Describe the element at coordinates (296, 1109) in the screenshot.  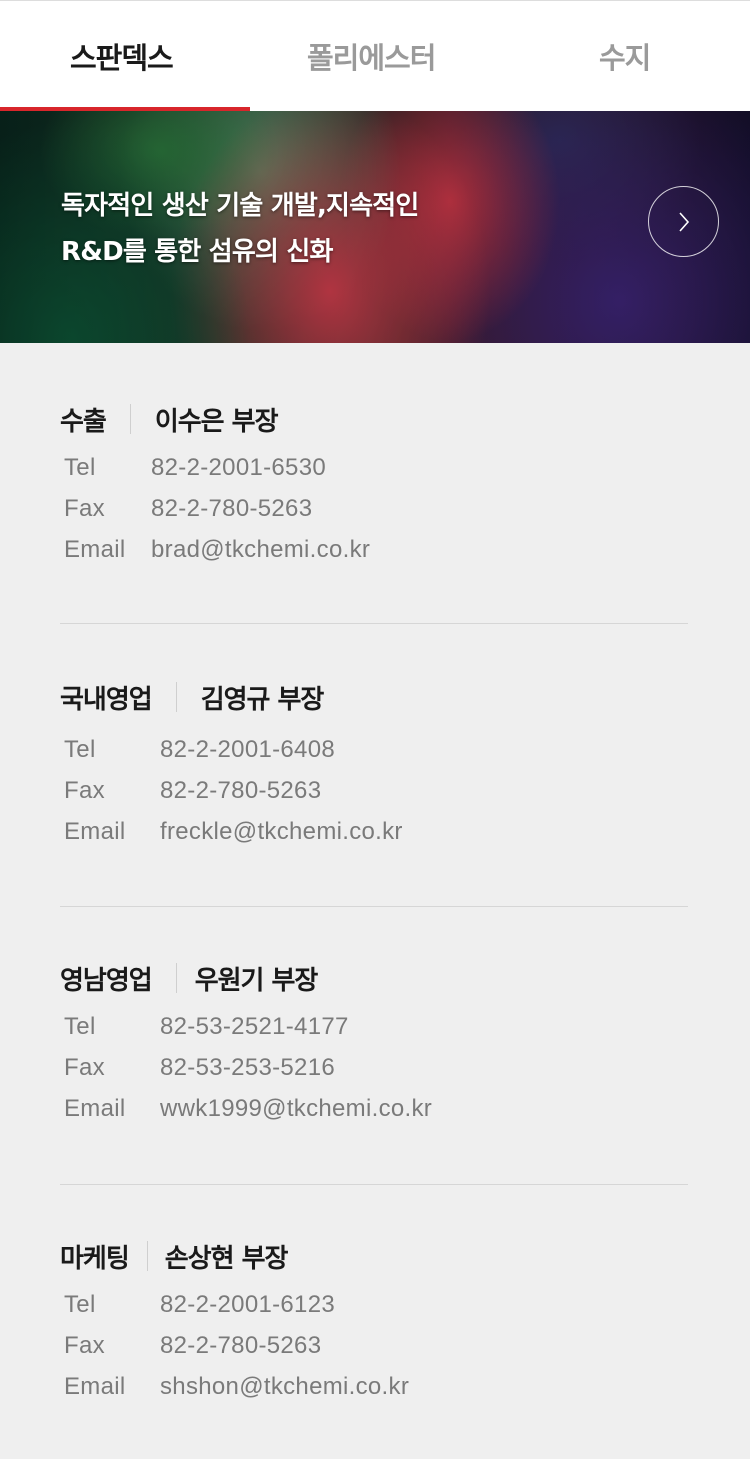
I see `email-link: wwk1999@tkchemi.co.kr` at that location.